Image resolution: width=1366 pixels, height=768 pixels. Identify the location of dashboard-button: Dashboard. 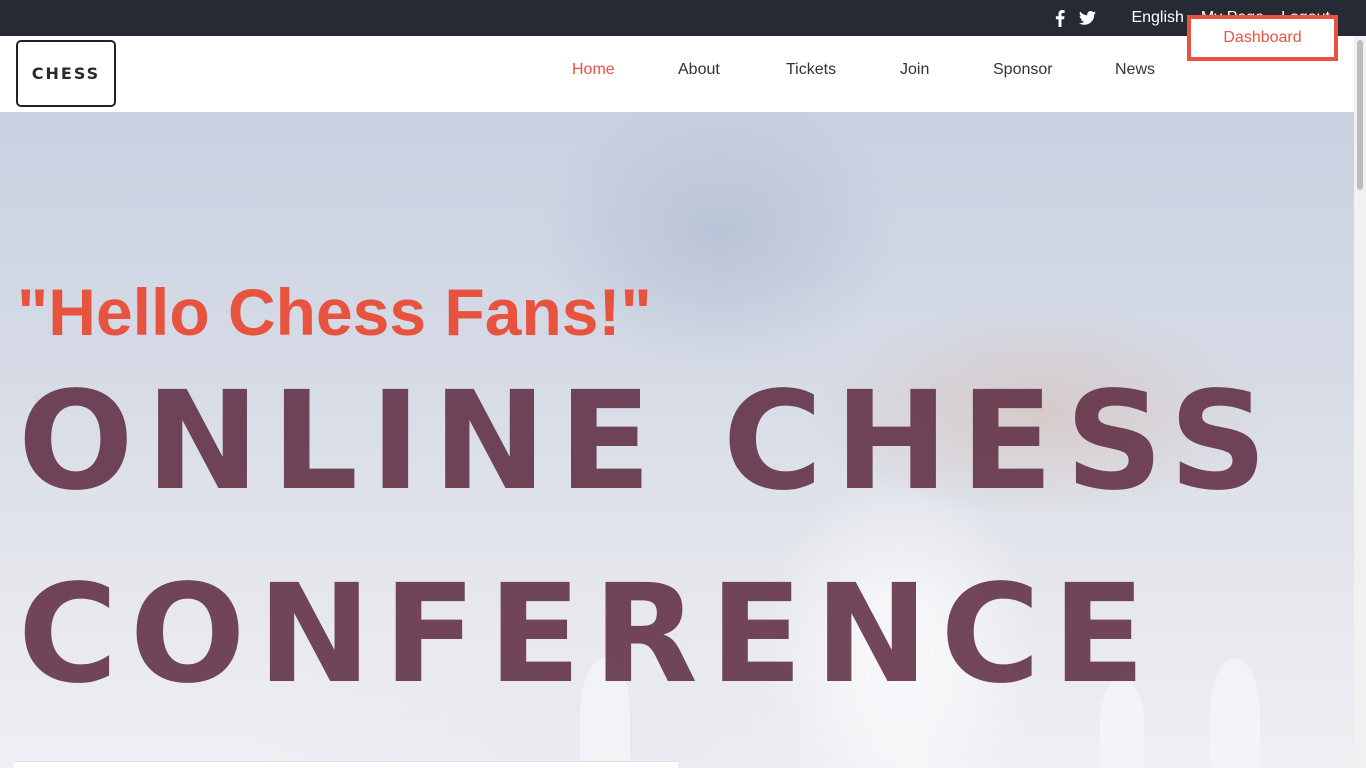
(1262, 38).